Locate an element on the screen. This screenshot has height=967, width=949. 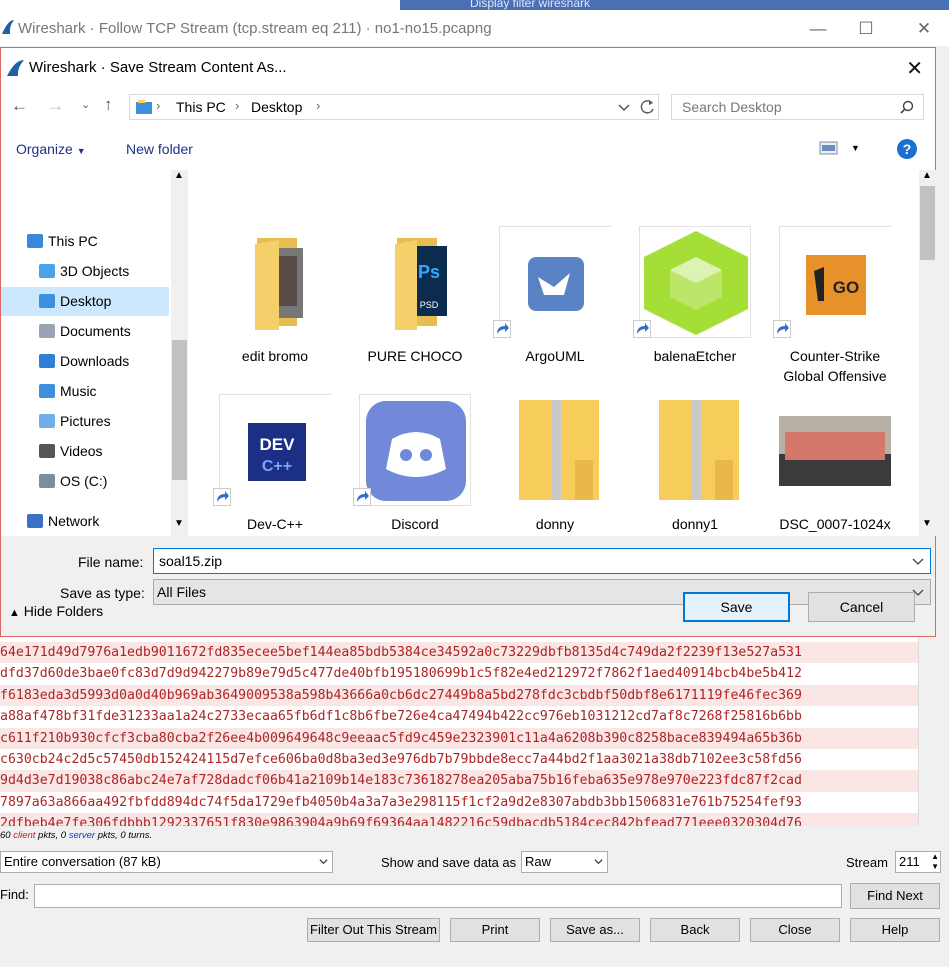
nav-item-videos: Videos is located at coordinates (85, 451).